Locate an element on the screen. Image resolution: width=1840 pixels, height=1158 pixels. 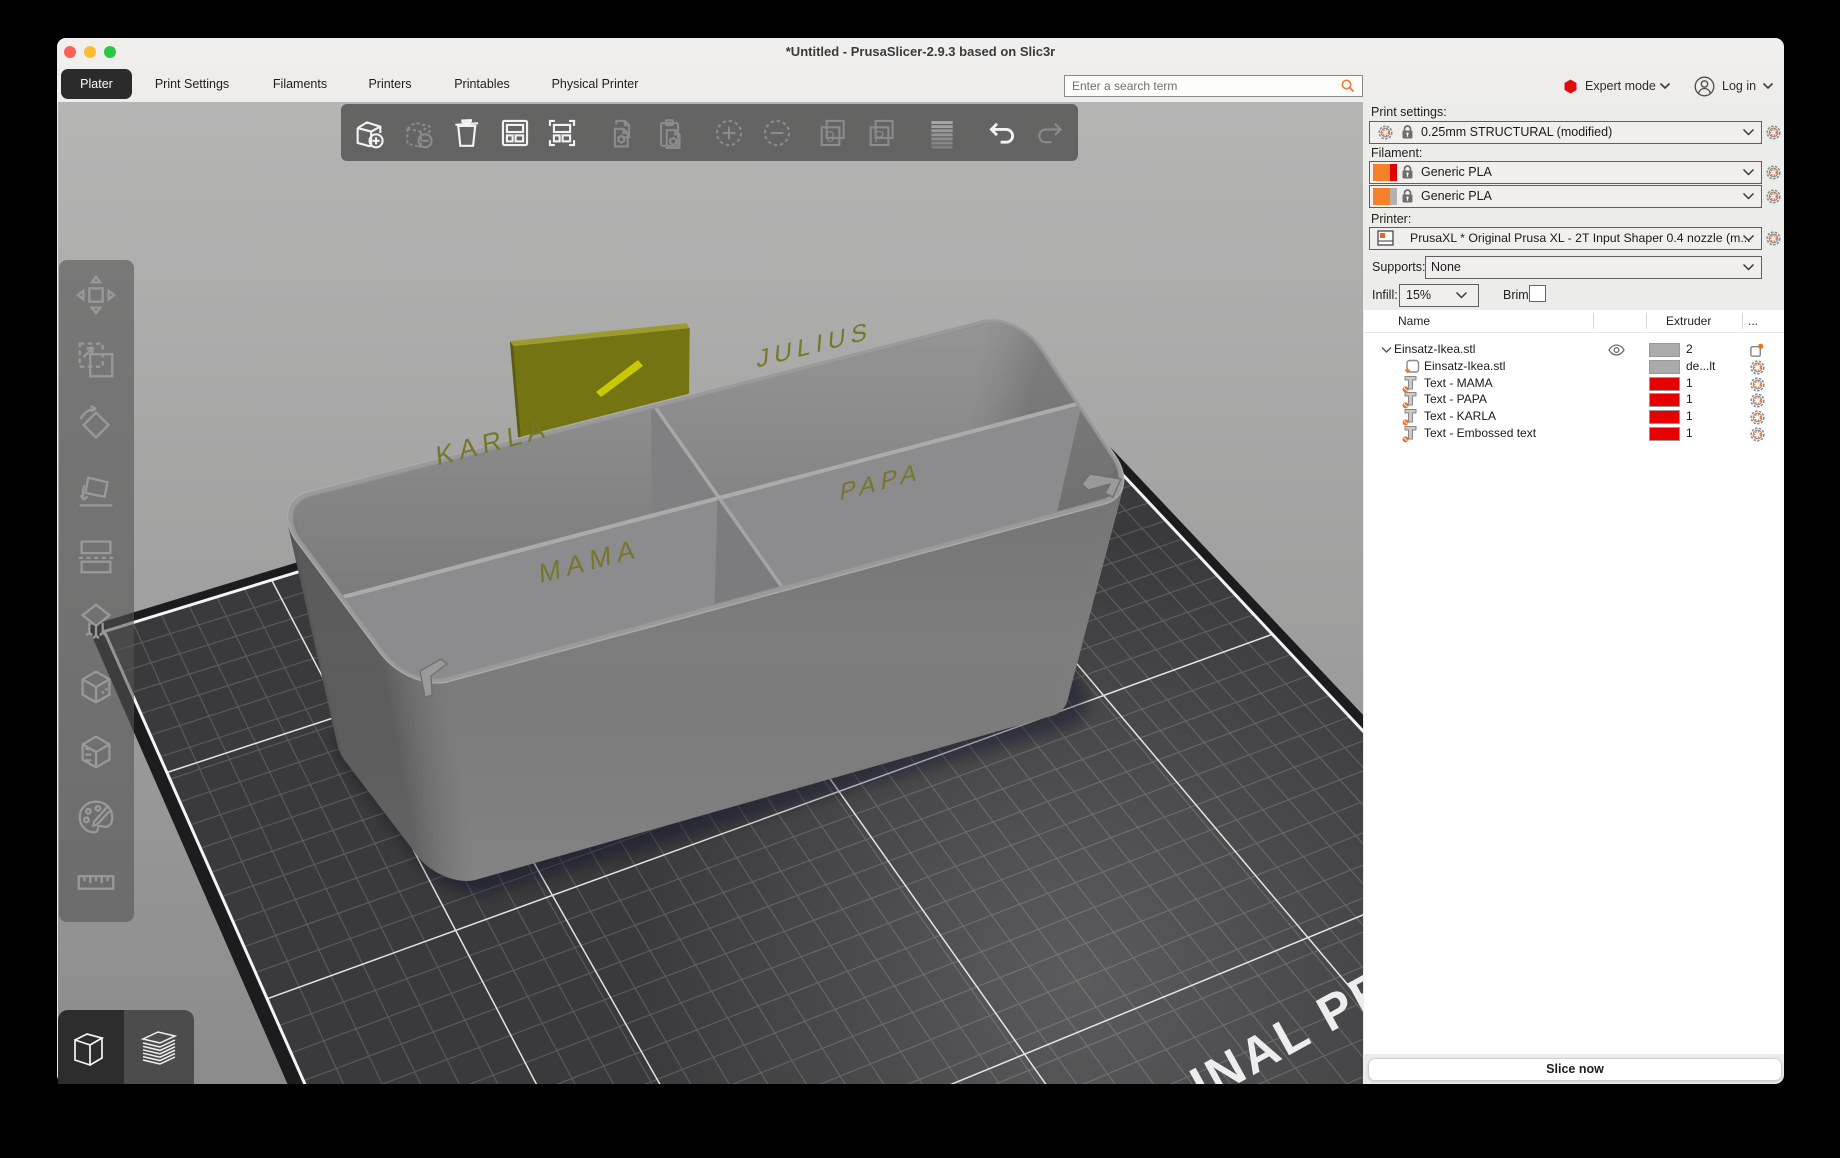
svg-text: 0 is located at coordinates (830, 137).